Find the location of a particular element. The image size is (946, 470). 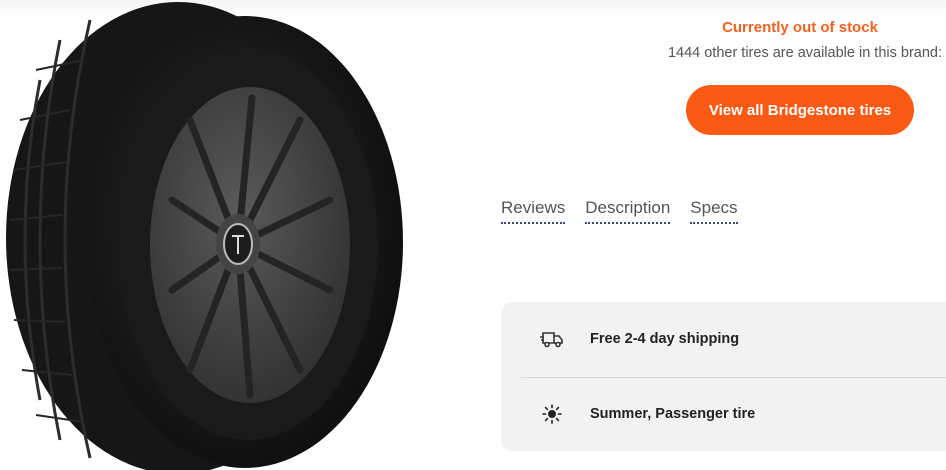

truck-icon is located at coordinates (552, 339).